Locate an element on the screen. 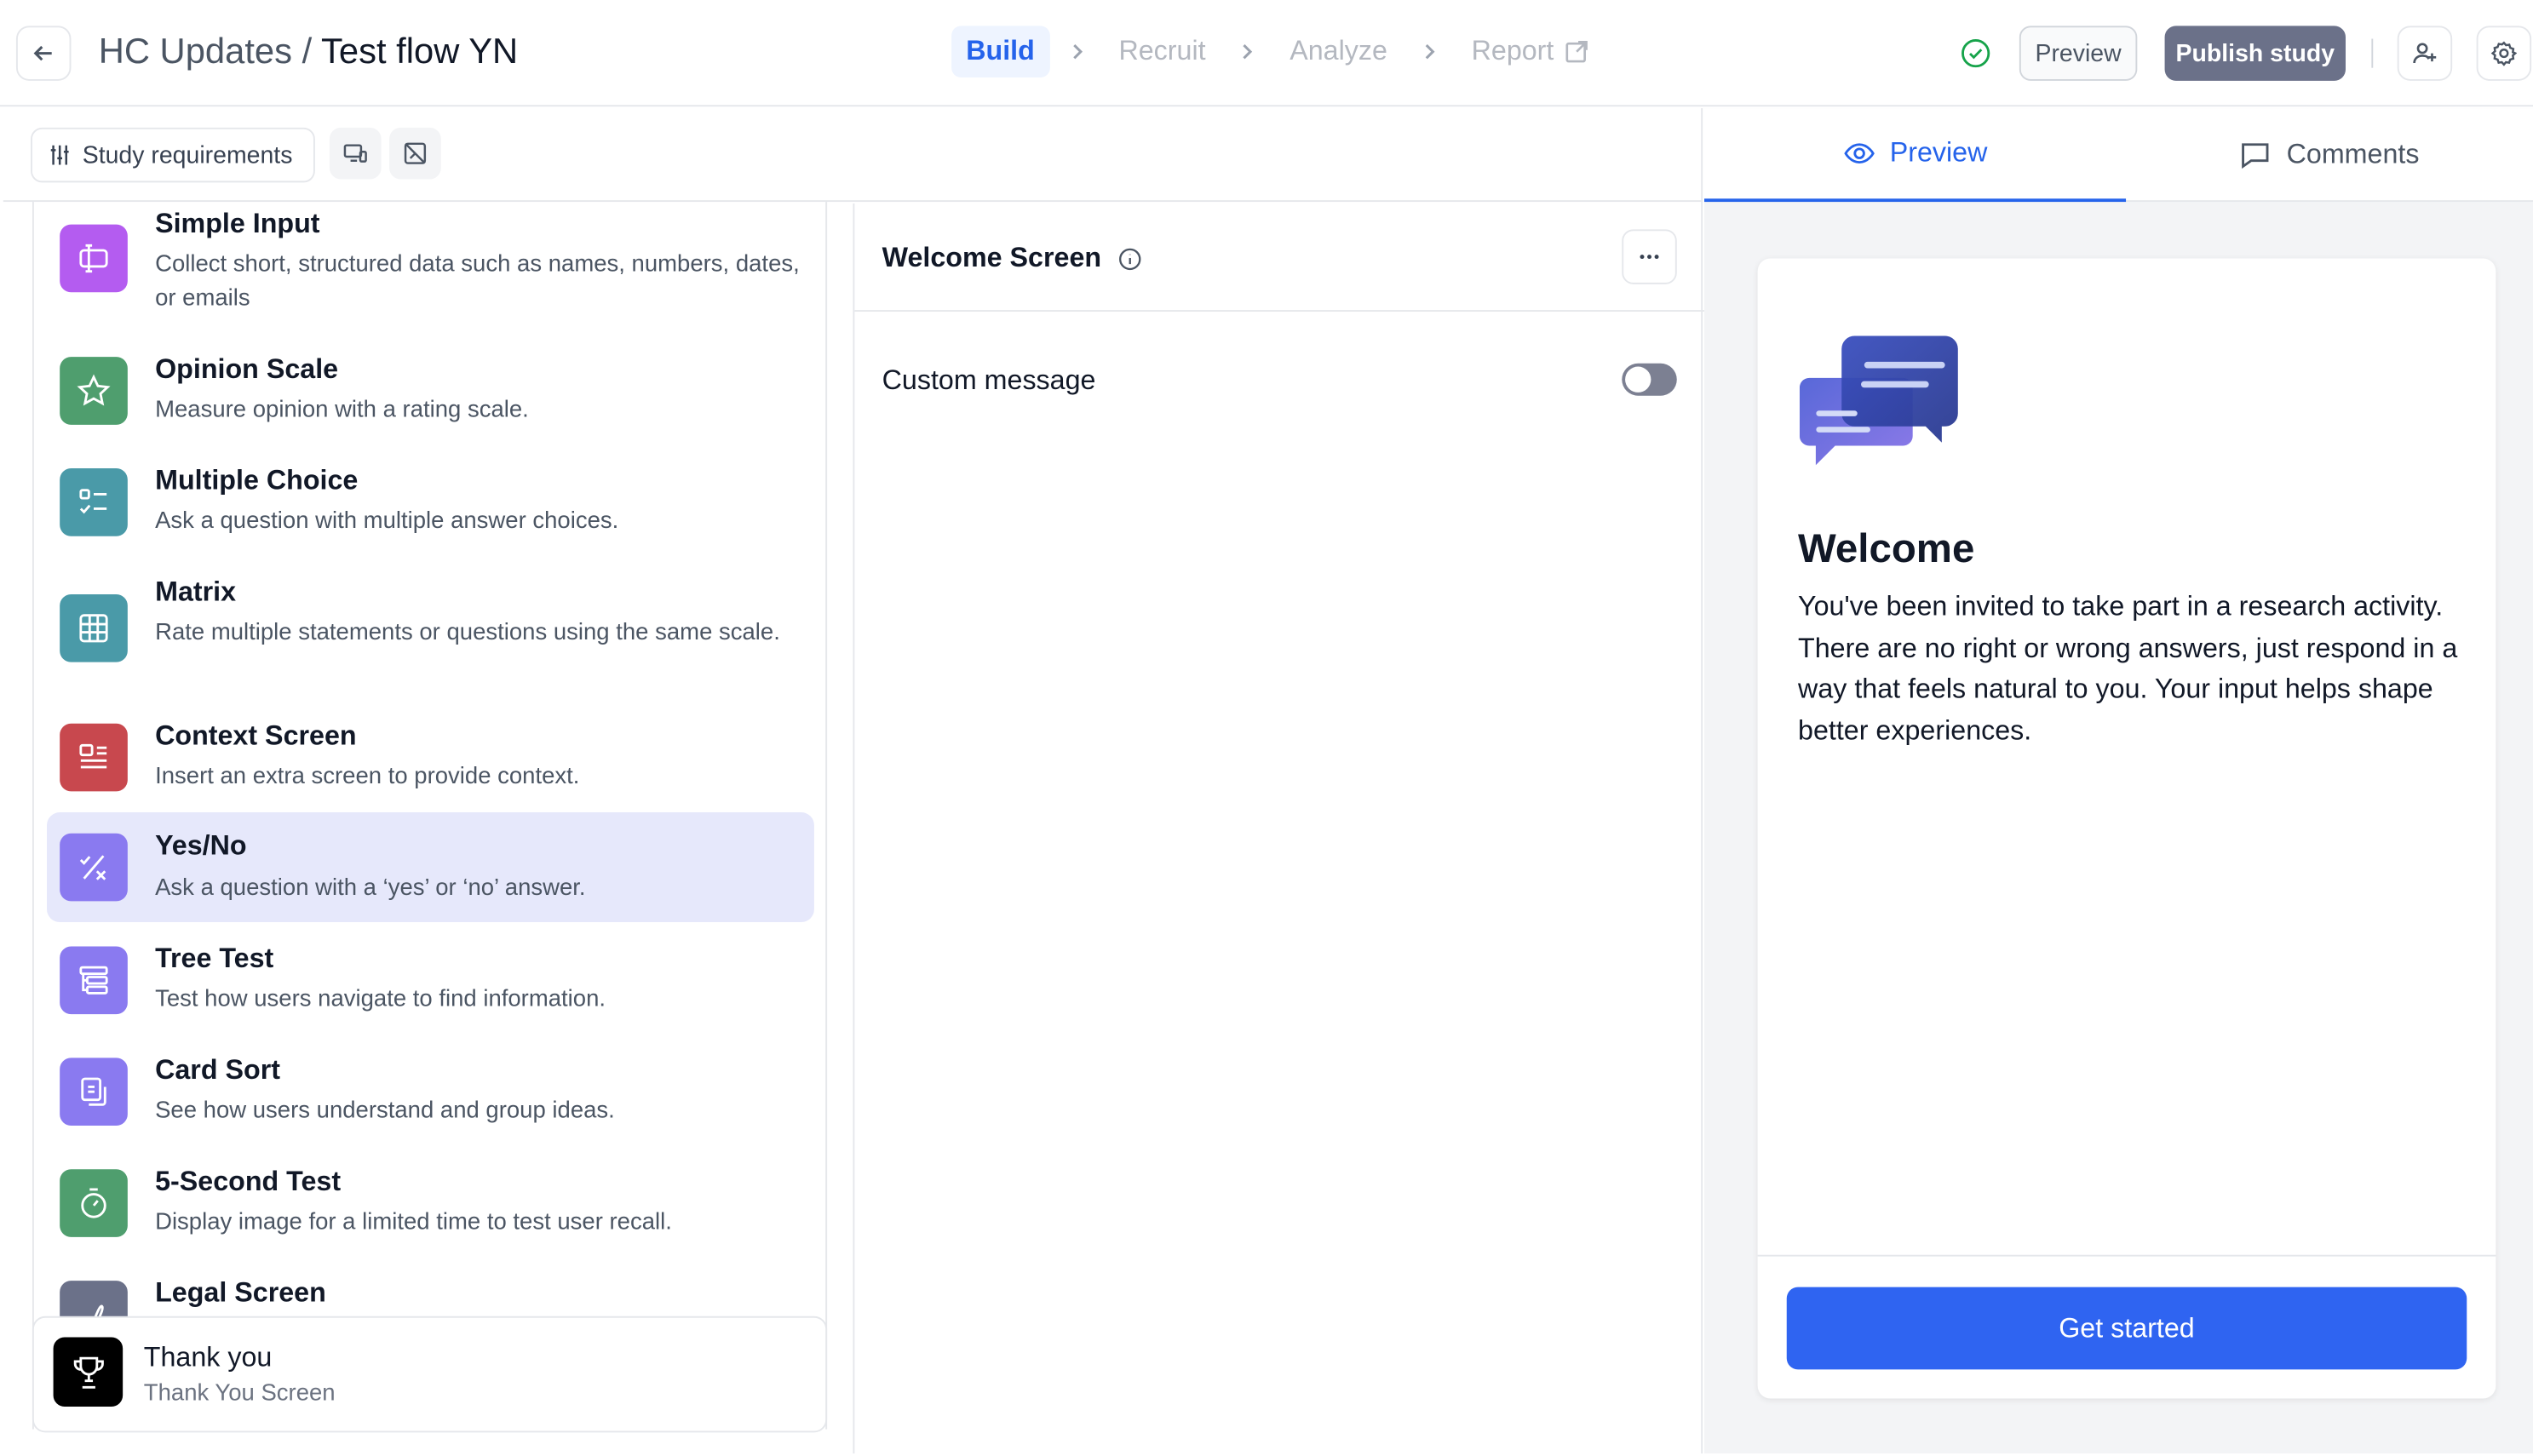 Image resolution: width=2533 pixels, height=1456 pixels. list-check-icon is located at coordinates (94, 502).